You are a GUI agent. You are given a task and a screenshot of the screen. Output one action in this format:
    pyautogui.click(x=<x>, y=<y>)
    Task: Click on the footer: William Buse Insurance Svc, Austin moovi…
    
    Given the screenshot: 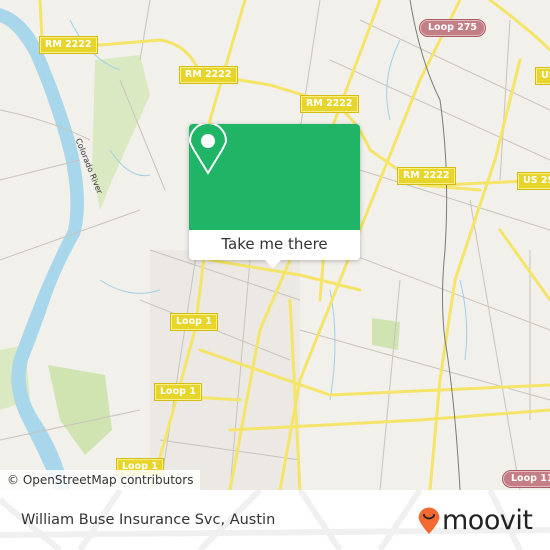 What is the action you would take?
    pyautogui.click(x=275, y=520)
    